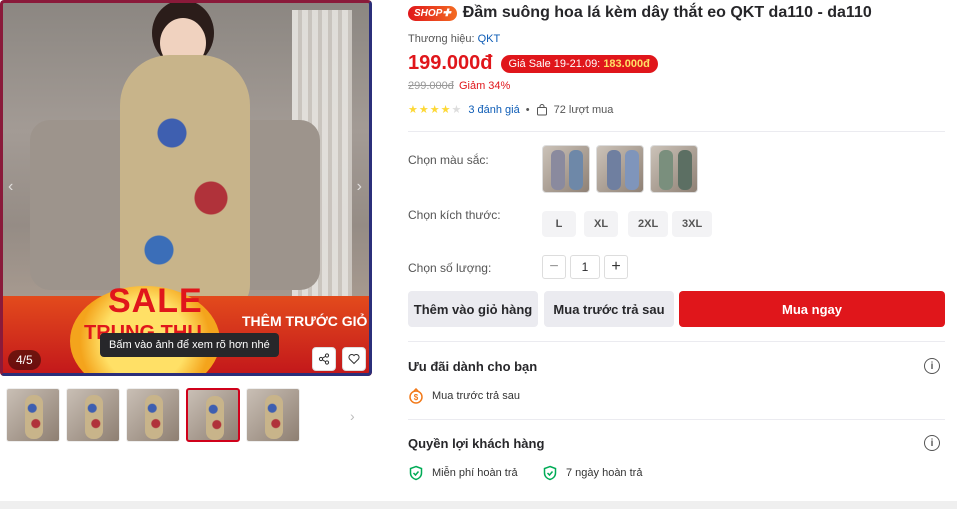  I want to click on quantity-stepper: − 1 +, so click(585, 267).